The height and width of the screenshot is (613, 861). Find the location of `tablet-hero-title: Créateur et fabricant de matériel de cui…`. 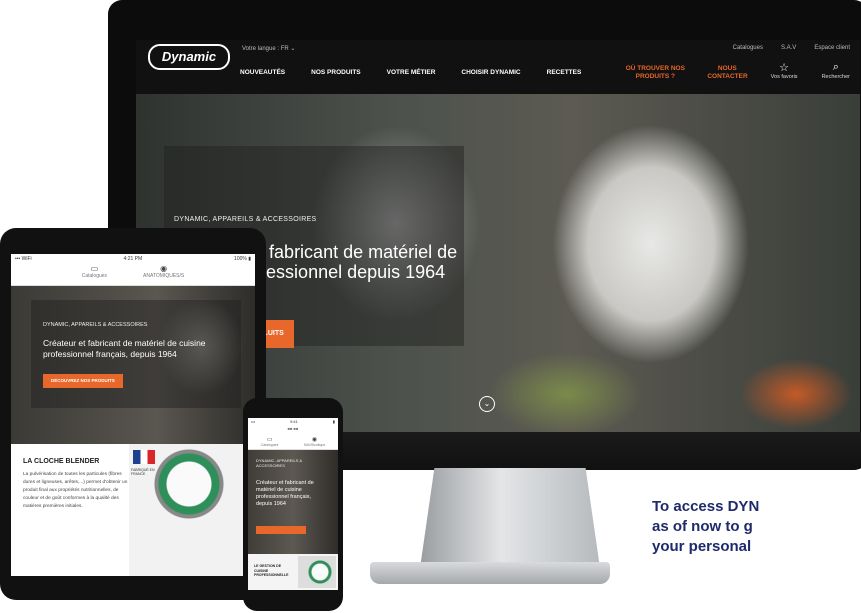

tablet-hero-title: Créateur et fabricant de matériel de cui… is located at coordinates (124, 348).